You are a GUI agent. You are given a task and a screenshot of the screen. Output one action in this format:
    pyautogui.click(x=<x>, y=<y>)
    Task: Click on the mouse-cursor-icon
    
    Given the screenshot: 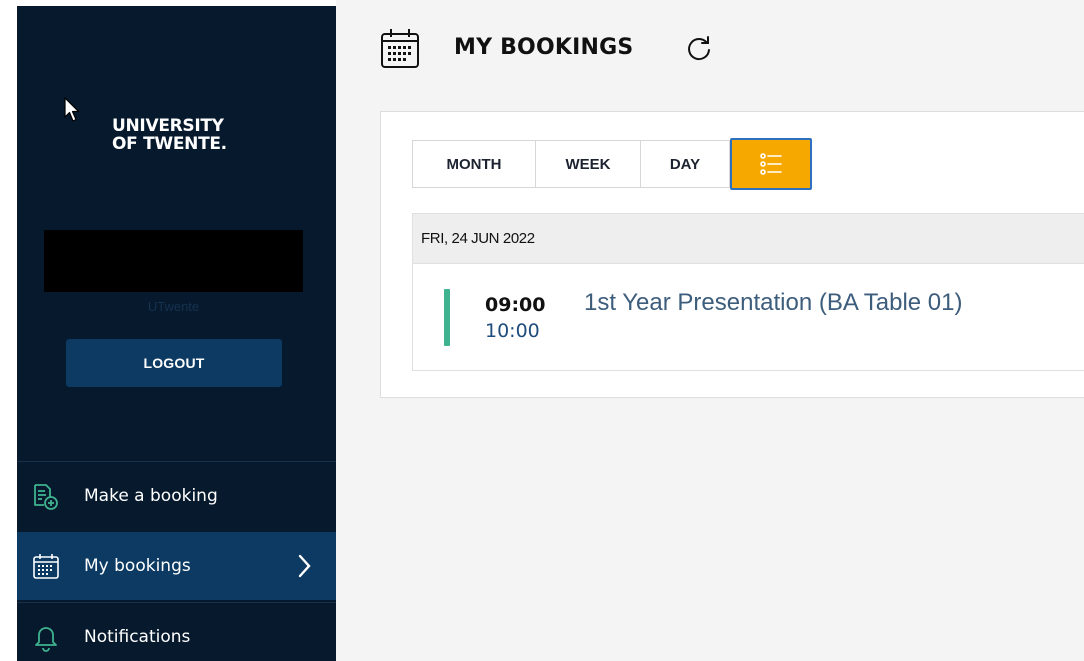 What is the action you would take?
    pyautogui.click(x=72, y=109)
    